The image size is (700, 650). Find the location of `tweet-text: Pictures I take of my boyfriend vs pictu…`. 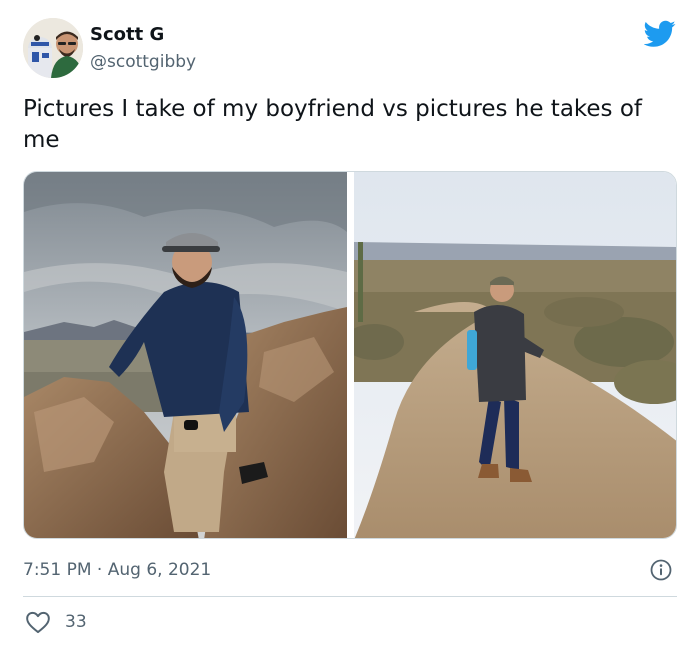

tweet-text: Pictures I take of my boyfriend vs pictu… is located at coordinates (333, 124).